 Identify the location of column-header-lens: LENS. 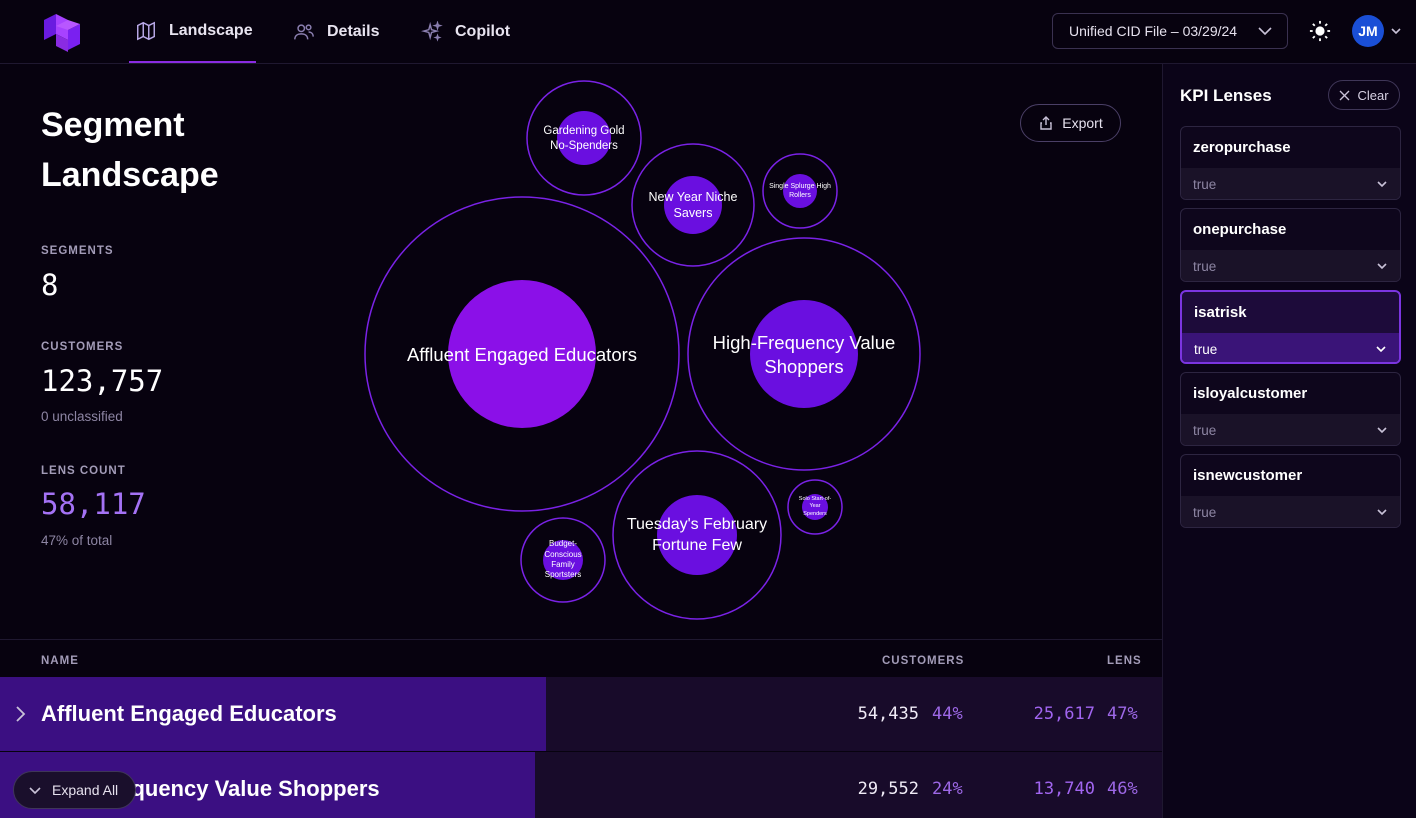
(1124, 661).